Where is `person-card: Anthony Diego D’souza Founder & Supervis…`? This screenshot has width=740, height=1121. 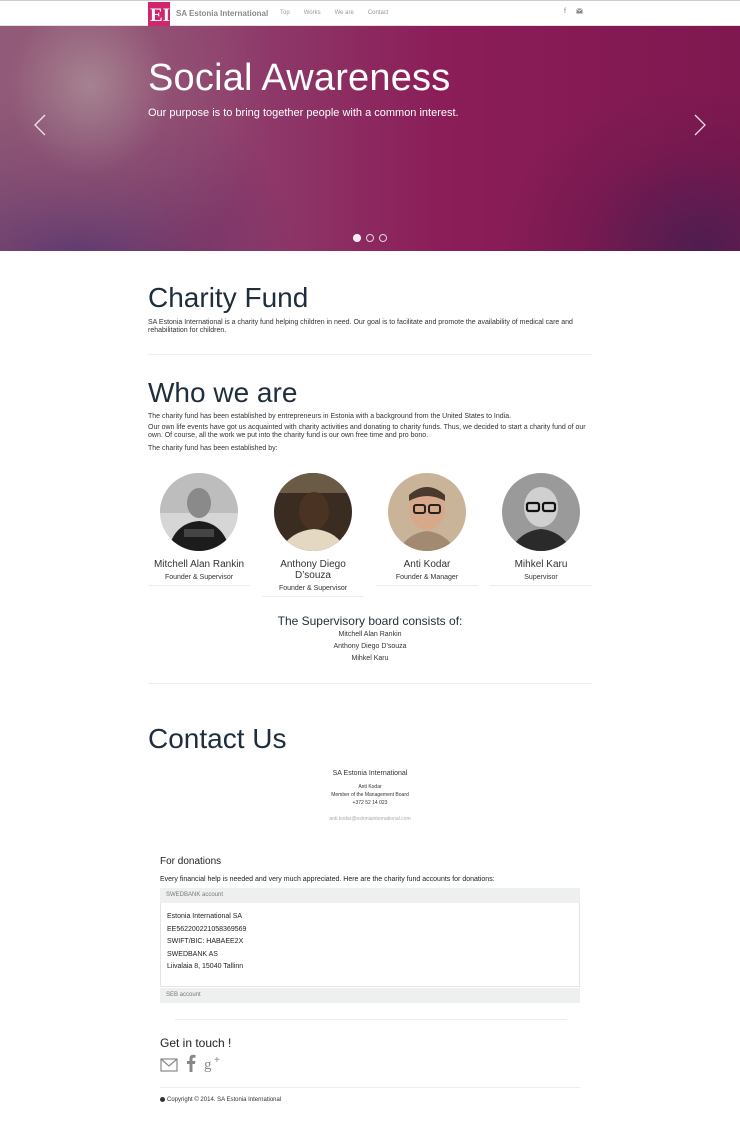
person-card: Anthony Diego D’souza Founder & Supervis… is located at coordinates (313, 535).